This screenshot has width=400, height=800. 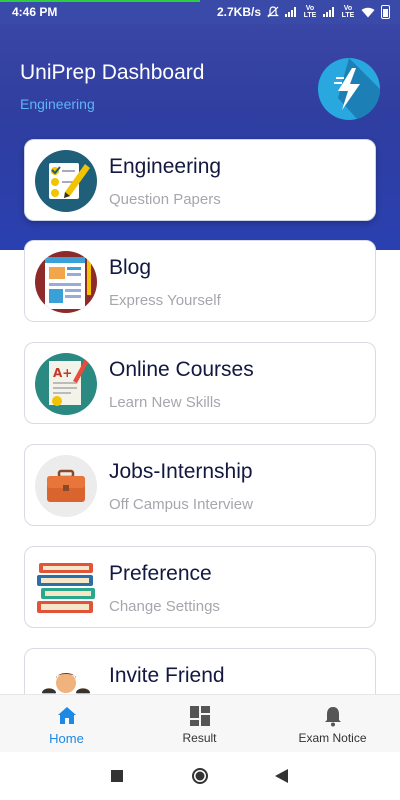 I want to click on loading-indicator, so click(x=100, y=1).